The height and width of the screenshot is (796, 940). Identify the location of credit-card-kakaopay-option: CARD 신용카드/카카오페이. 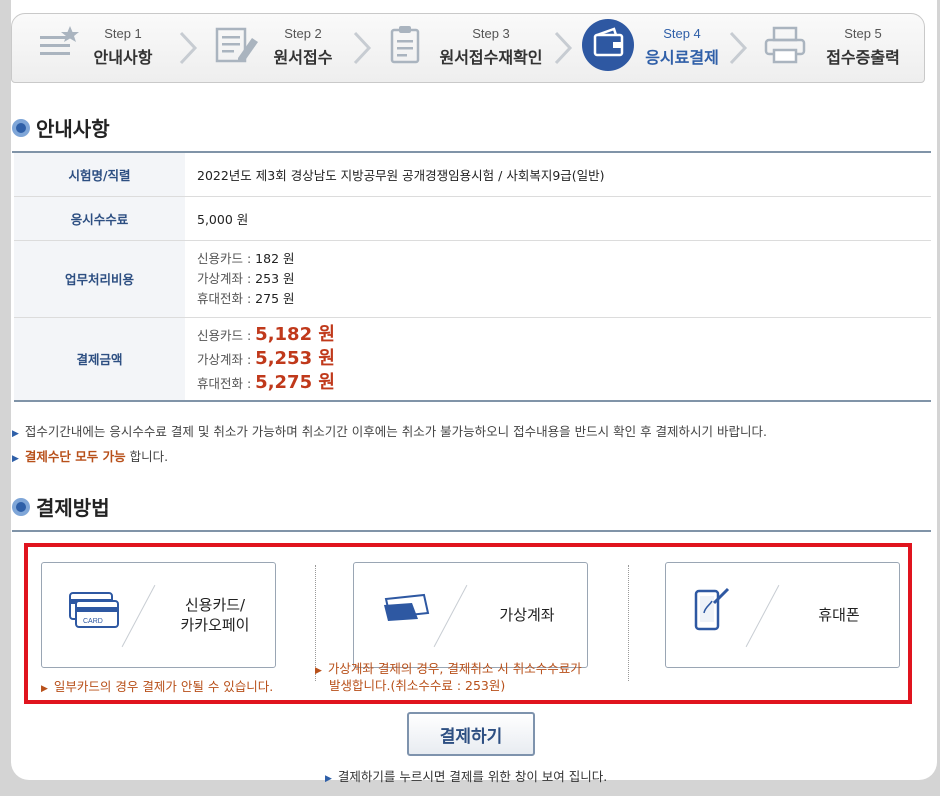
(158, 615).